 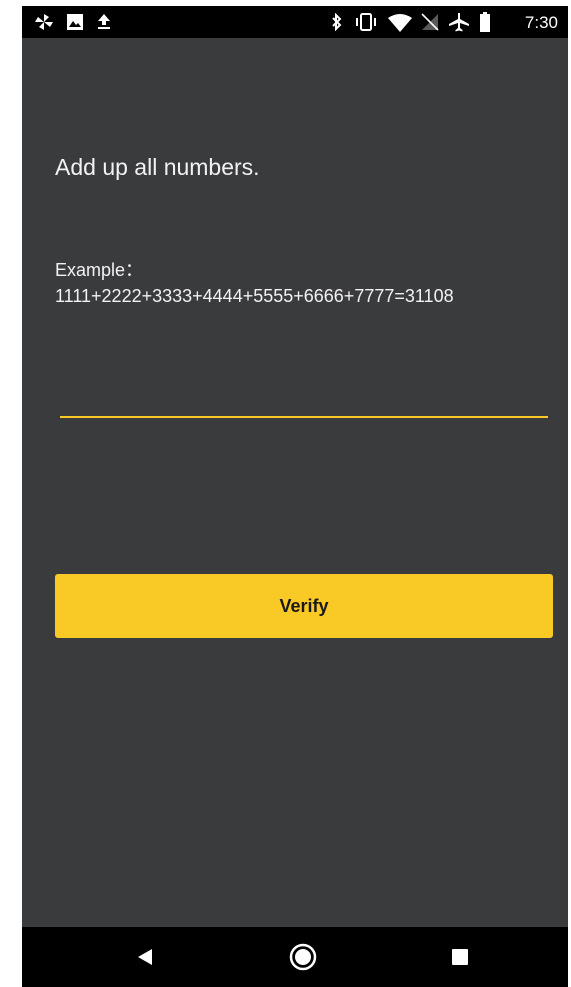 I want to click on bluetooth-icon, so click(x=337, y=22).